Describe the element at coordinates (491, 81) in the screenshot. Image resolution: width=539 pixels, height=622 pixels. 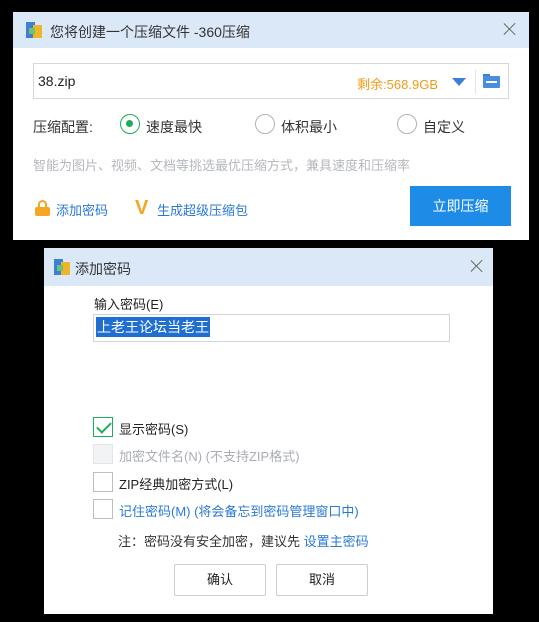
I see `folder-icon` at that location.